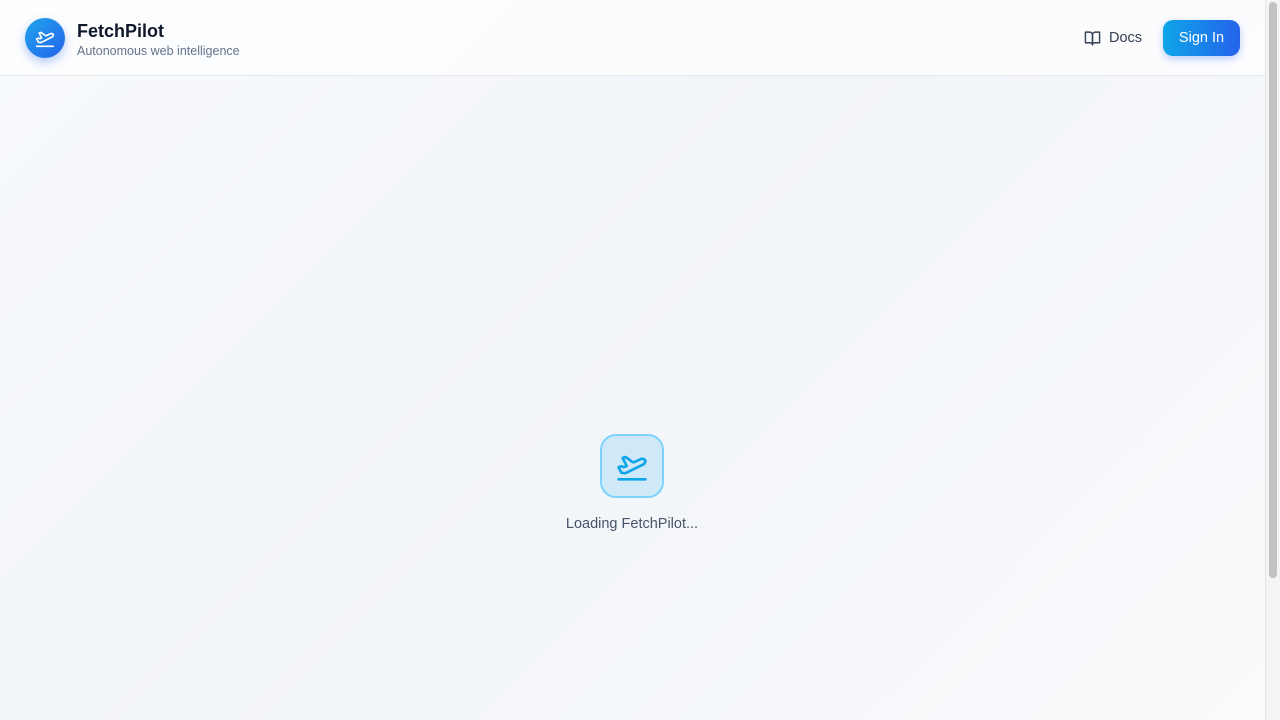 The image size is (1280, 720). I want to click on brand-tagline: Autonomous web intelligence, so click(158, 51).